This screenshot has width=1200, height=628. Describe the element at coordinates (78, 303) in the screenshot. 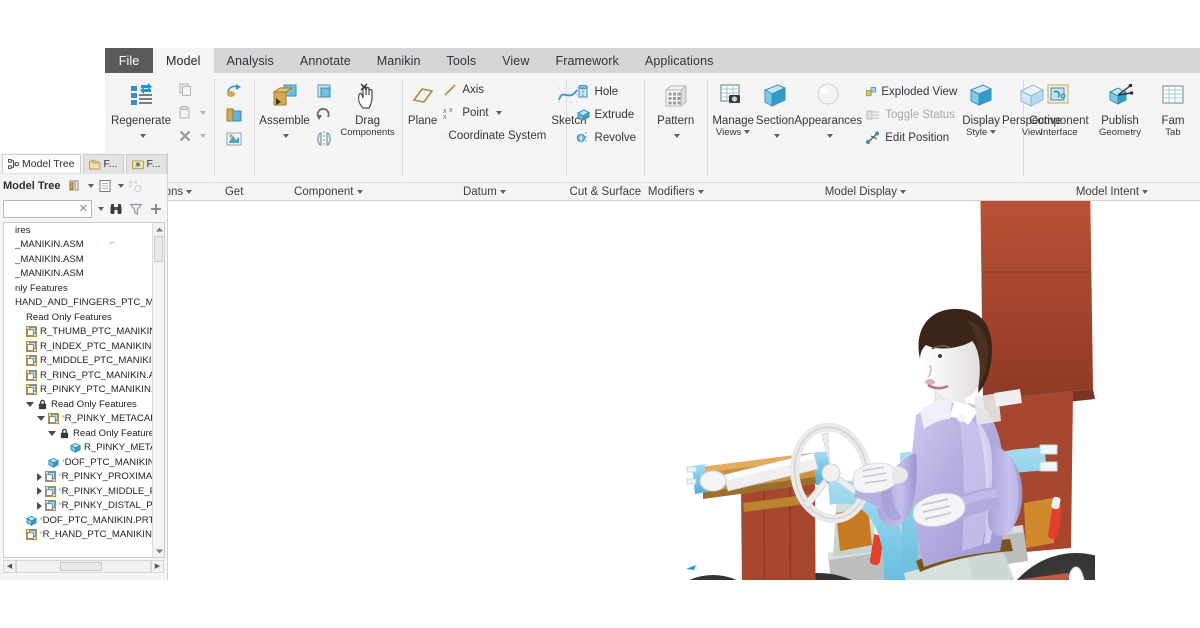

I see `tree-row: HAND_AND_FINGERS_PTC_MANIKIN.ASM` at that location.